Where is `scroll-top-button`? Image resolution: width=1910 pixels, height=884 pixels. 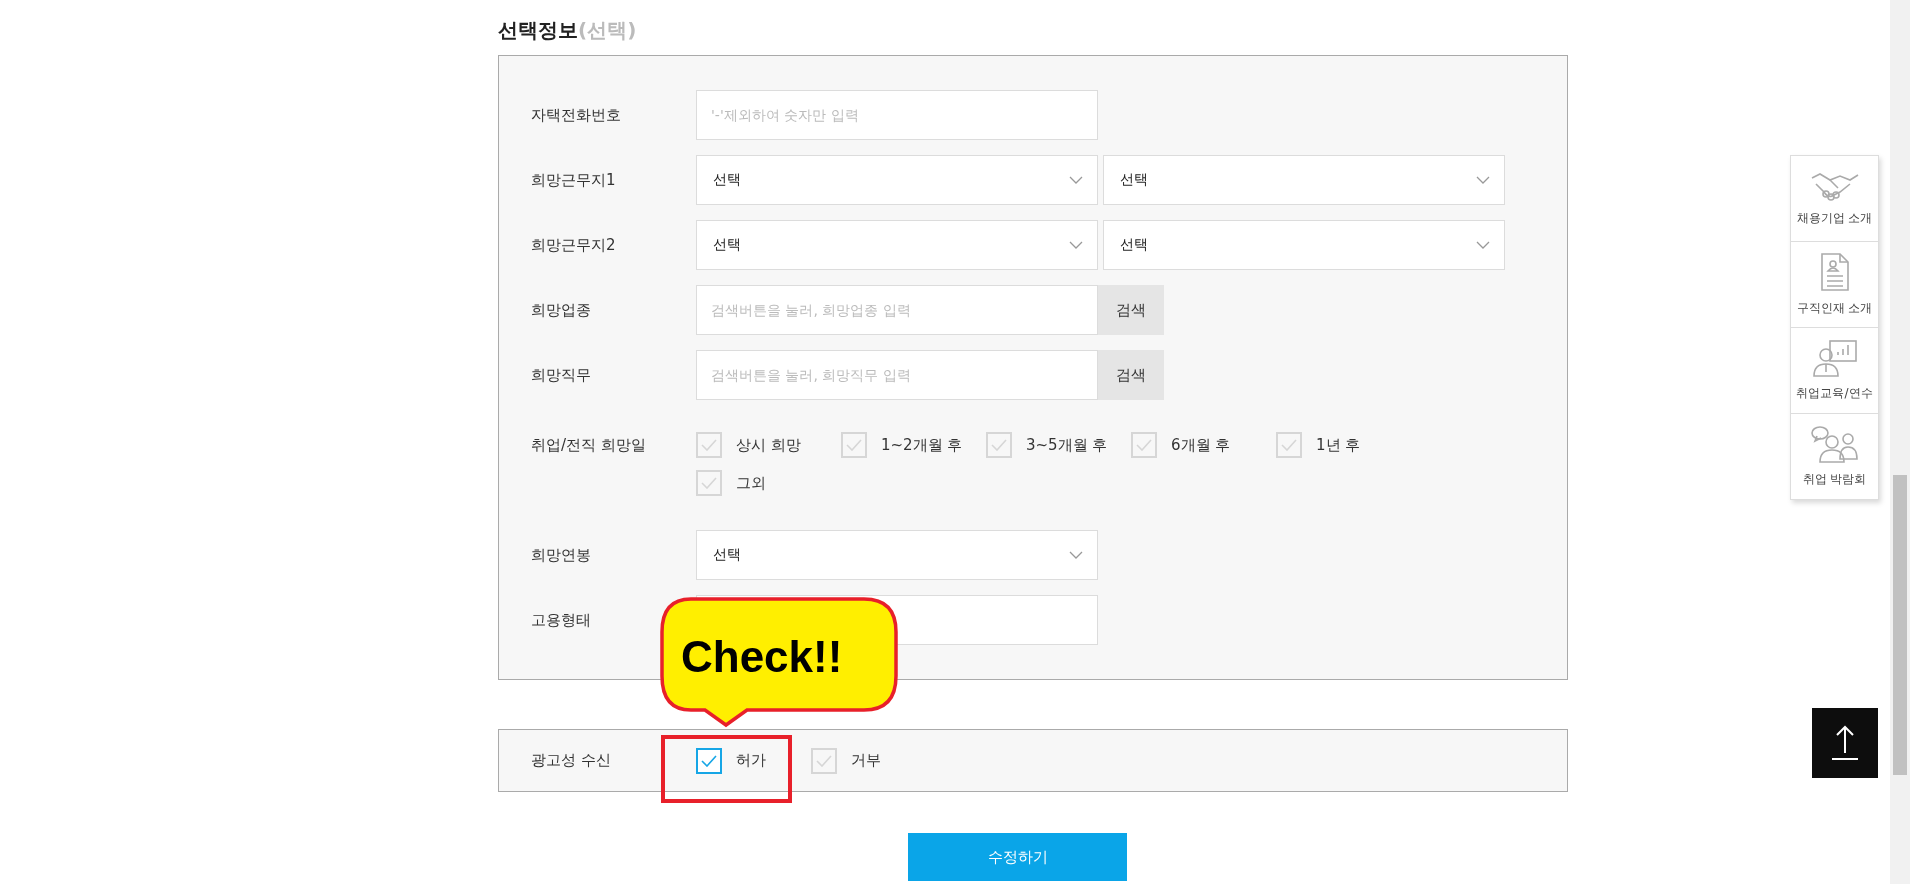 scroll-top-button is located at coordinates (1845, 743).